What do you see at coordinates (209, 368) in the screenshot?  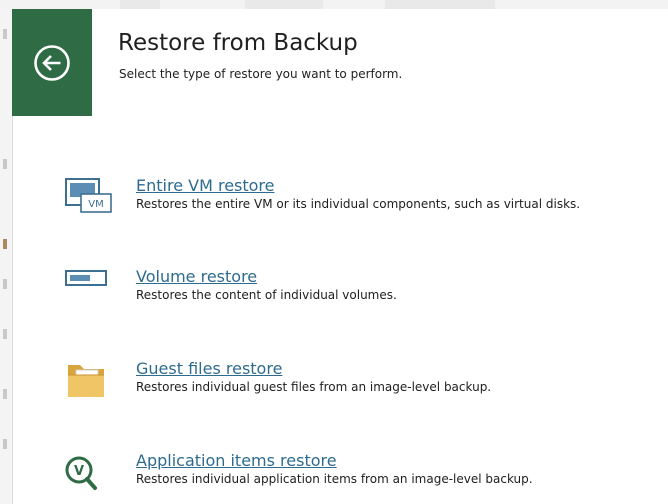 I see `guest-files-restore-link: Guest files restore` at bounding box center [209, 368].